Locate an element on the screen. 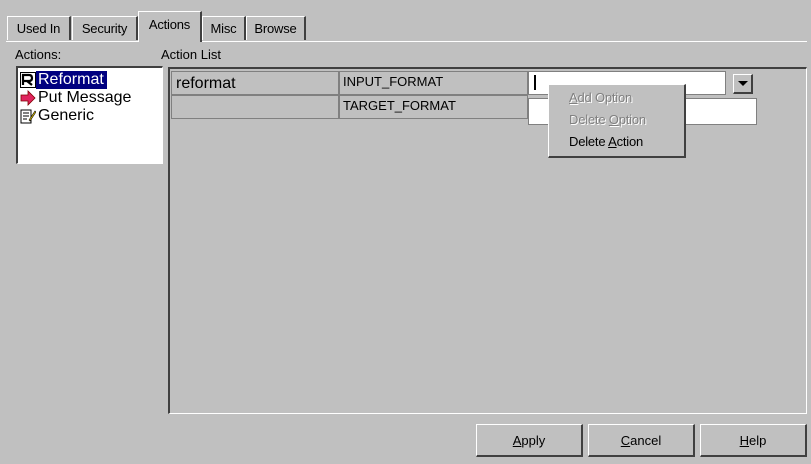 This screenshot has height=464, width=811. dropdown-arrow-button is located at coordinates (743, 84).